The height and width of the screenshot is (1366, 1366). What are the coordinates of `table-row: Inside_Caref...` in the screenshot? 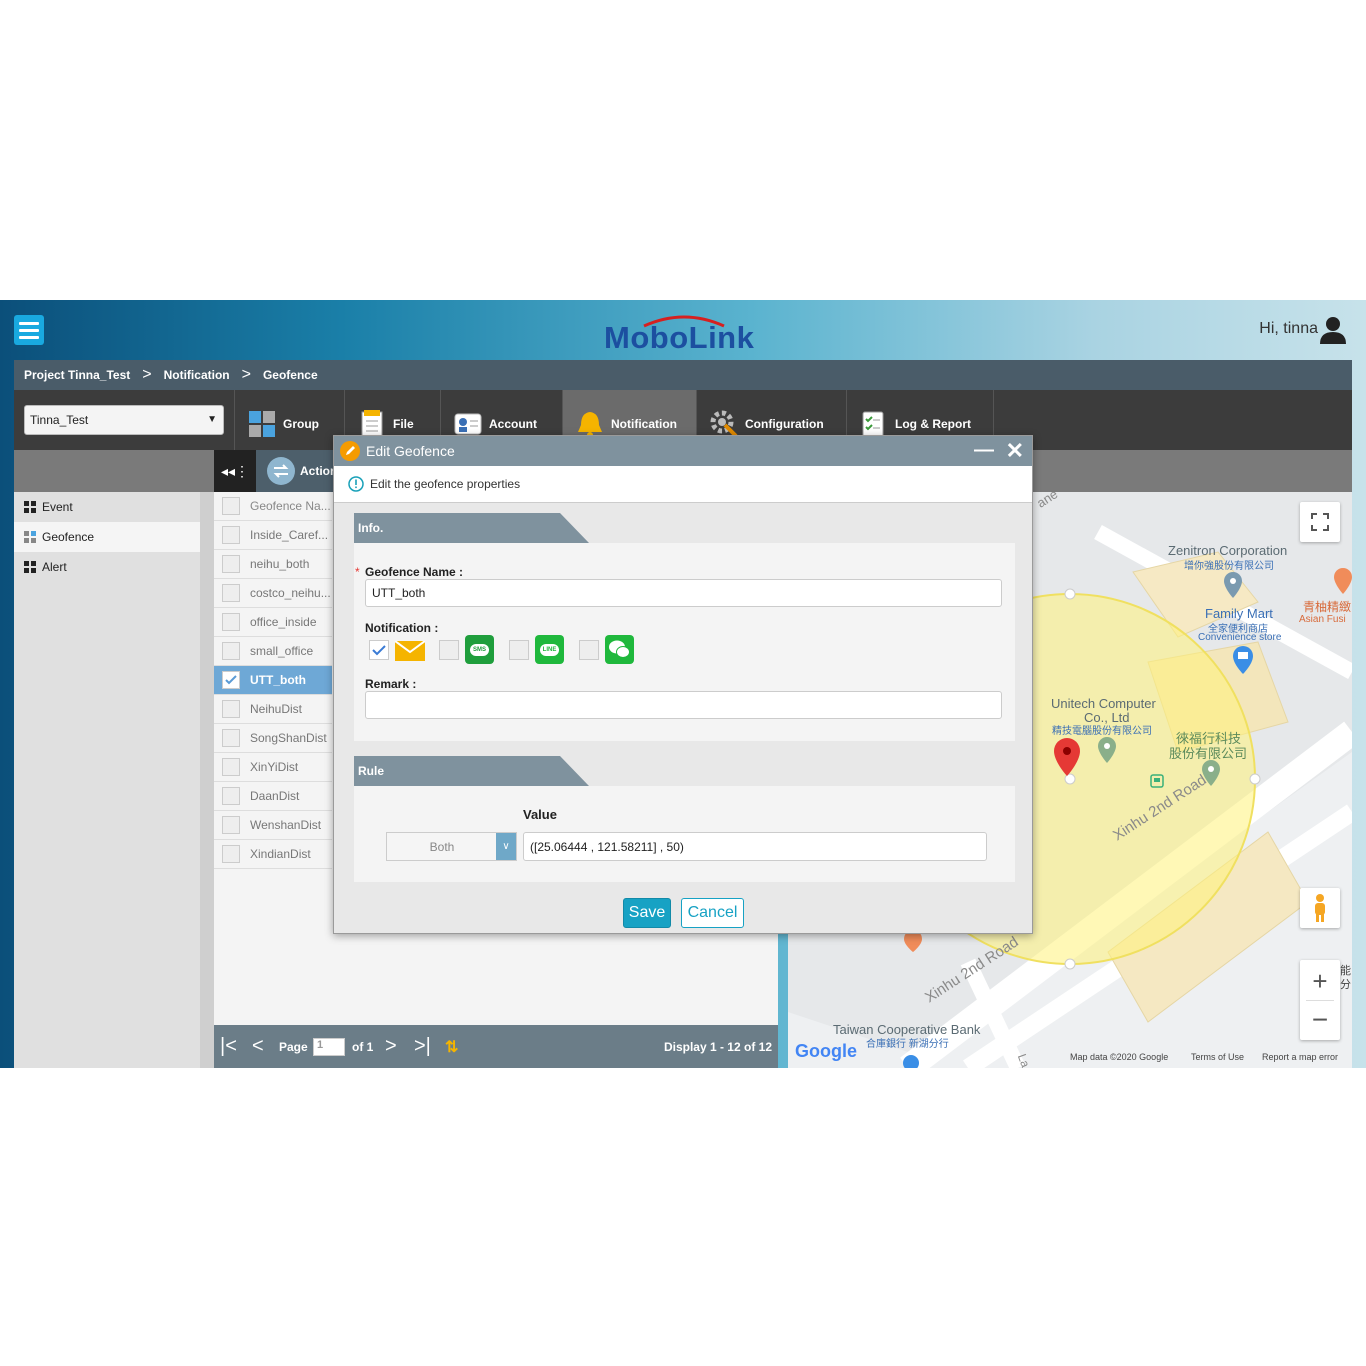 It's located at (273, 535).